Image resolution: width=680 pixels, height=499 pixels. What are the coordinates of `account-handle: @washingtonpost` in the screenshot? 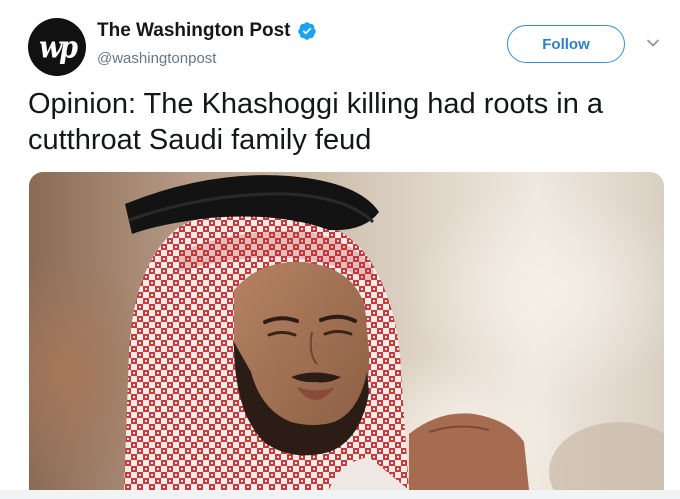 It's located at (156, 58).